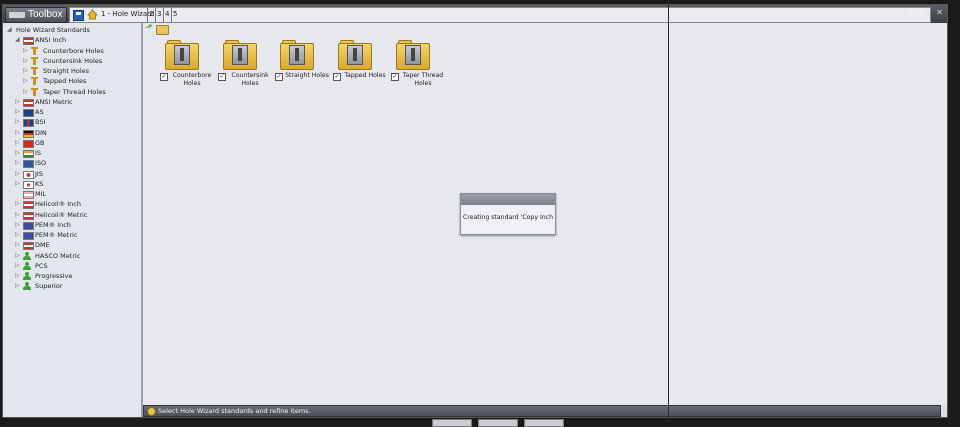  What do you see at coordinates (668, 211) in the screenshot?
I see `background-divider` at bounding box center [668, 211].